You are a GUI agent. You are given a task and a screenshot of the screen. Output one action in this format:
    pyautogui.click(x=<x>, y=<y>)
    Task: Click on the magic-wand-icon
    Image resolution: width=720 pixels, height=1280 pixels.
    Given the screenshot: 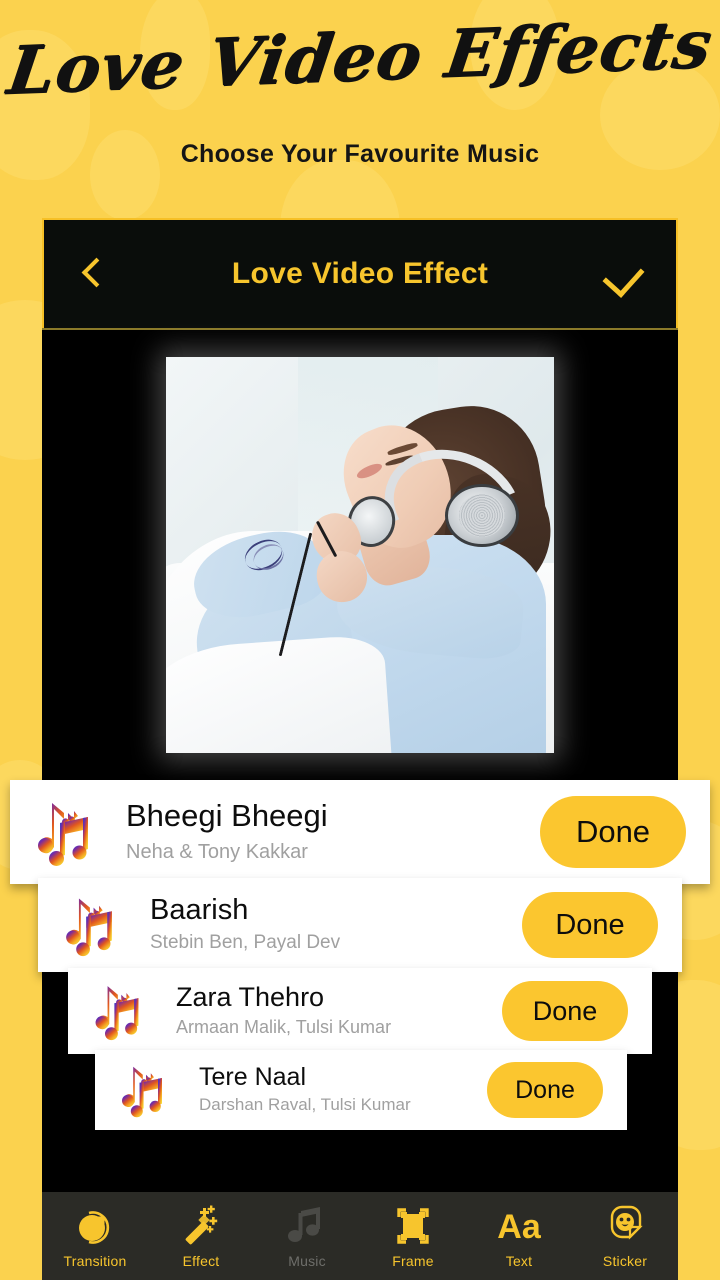 What is the action you would take?
    pyautogui.click(x=201, y=1226)
    